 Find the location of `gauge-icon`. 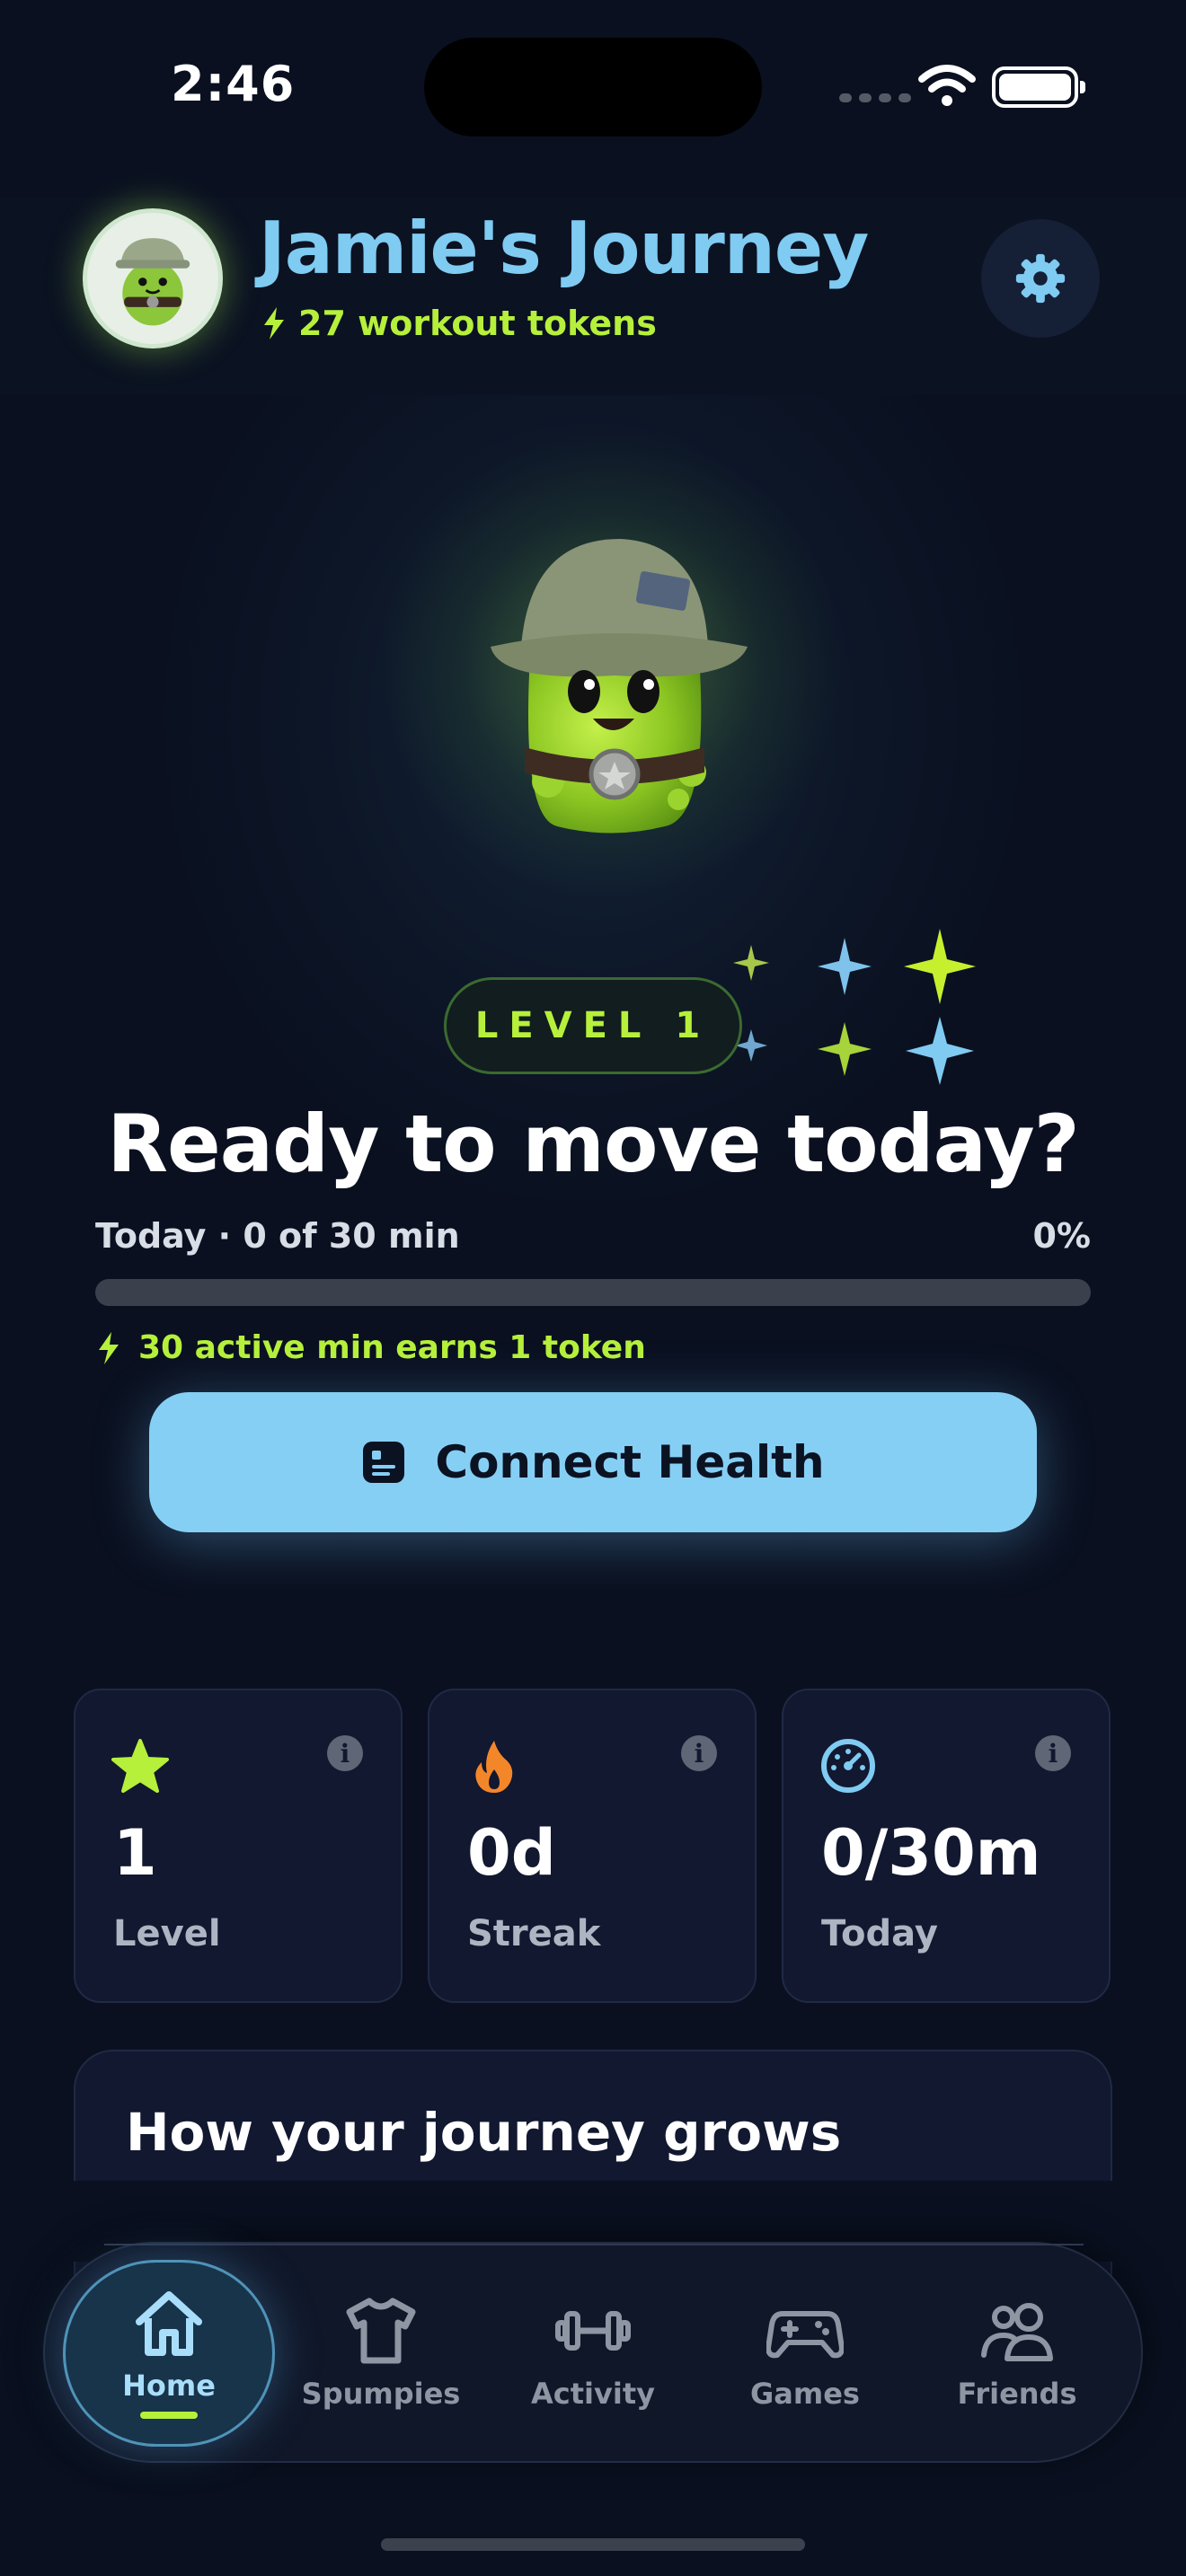

gauge-icon is located at coordinates (848, 1766).